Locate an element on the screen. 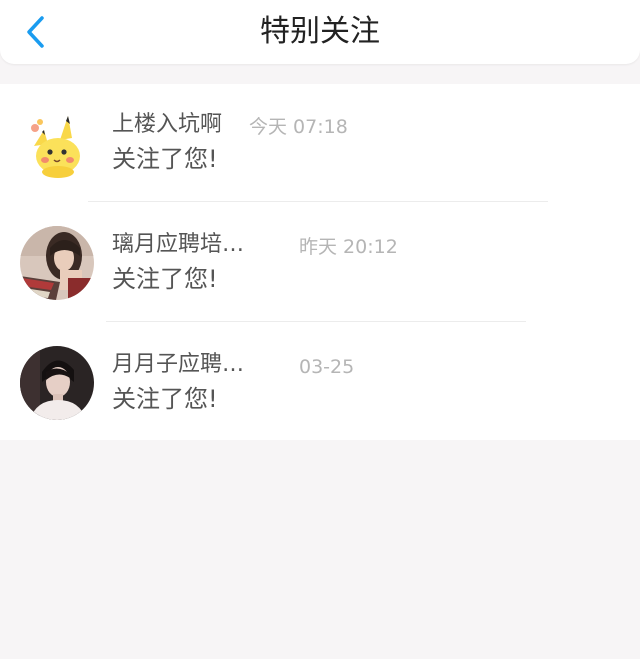 This screenshot has height=659, width=640. timestamp: 昨天 20:12 is located at coordinates (348, 247).